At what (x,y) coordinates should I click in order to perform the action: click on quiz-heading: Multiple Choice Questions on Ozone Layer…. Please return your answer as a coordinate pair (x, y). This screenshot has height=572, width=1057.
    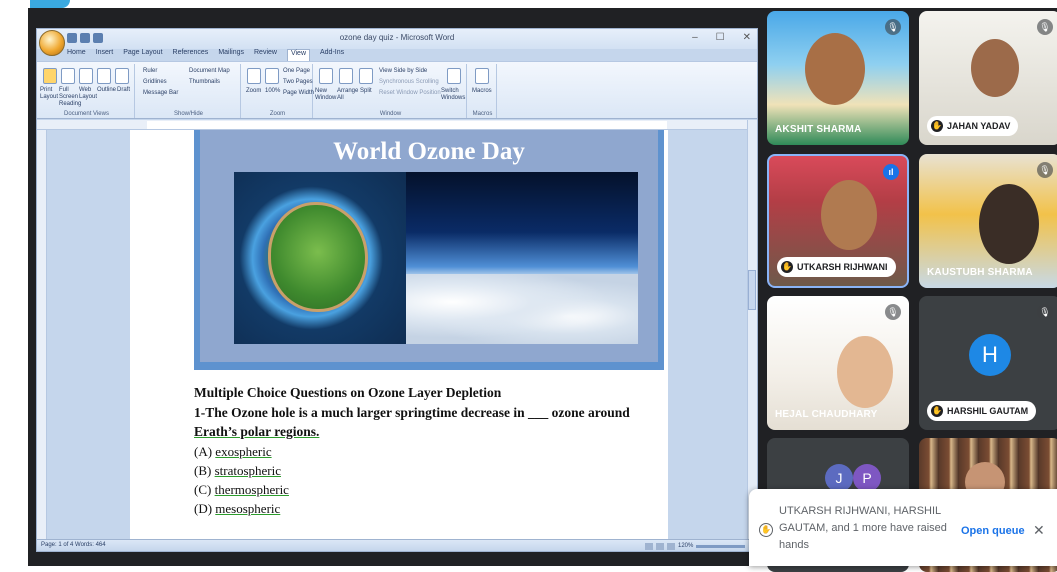
    Looking at the image, I should click on (348, 392).